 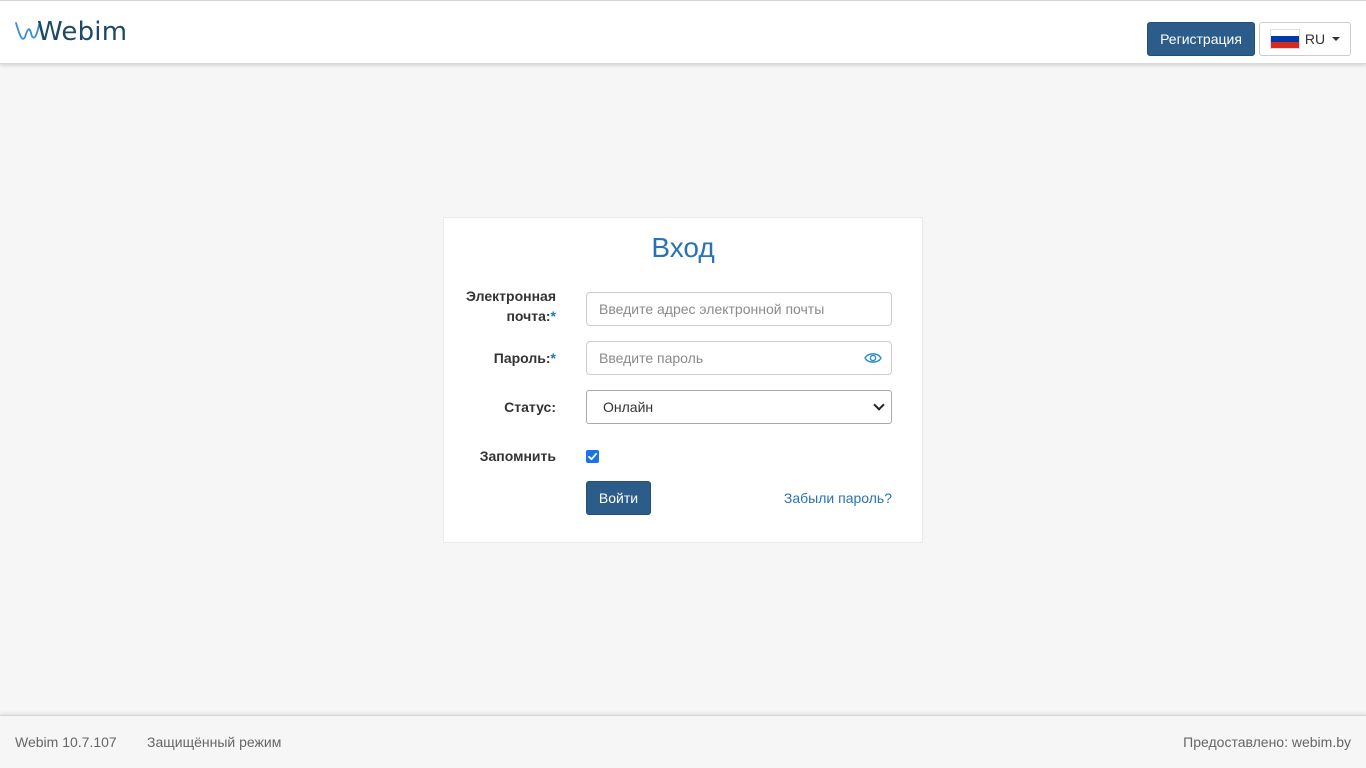 What do you see at coordinates (517, 456) in the screenshot?
I see `remember-label: Запомнить` at bounding box center [517, 456].